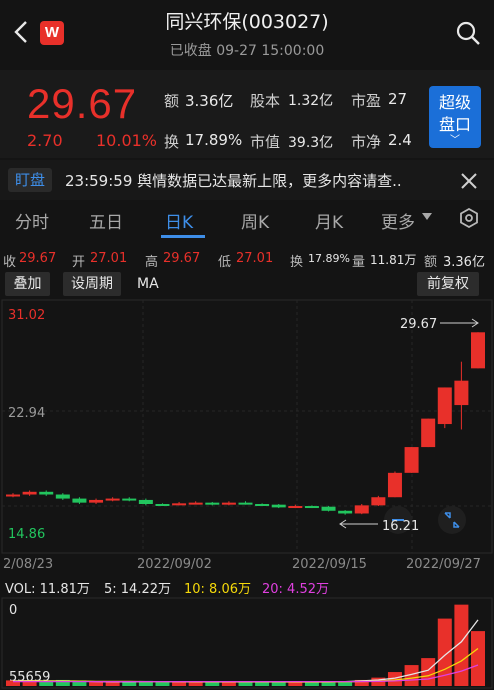  What do you see at coordinates (32, 220) in the screenshot?
I see `tab-intraday: 分时` at bounding box center [32, 220].